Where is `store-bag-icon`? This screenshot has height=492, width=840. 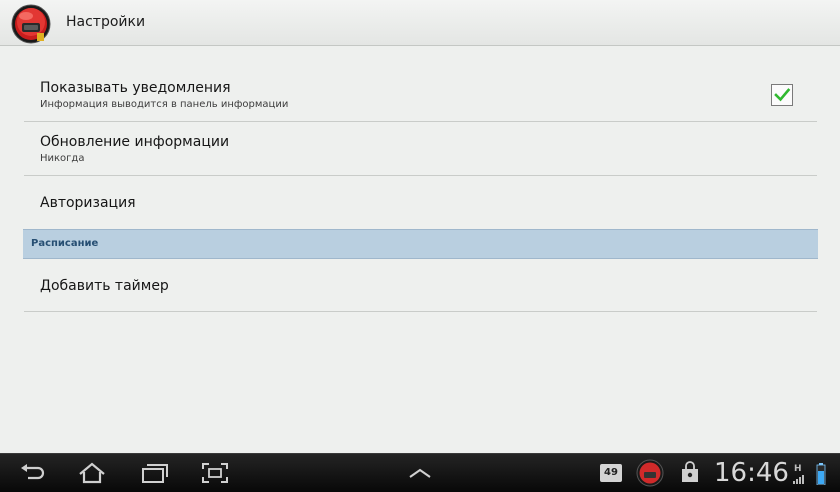
store-bag-icon is located at coordinates (690, 473).